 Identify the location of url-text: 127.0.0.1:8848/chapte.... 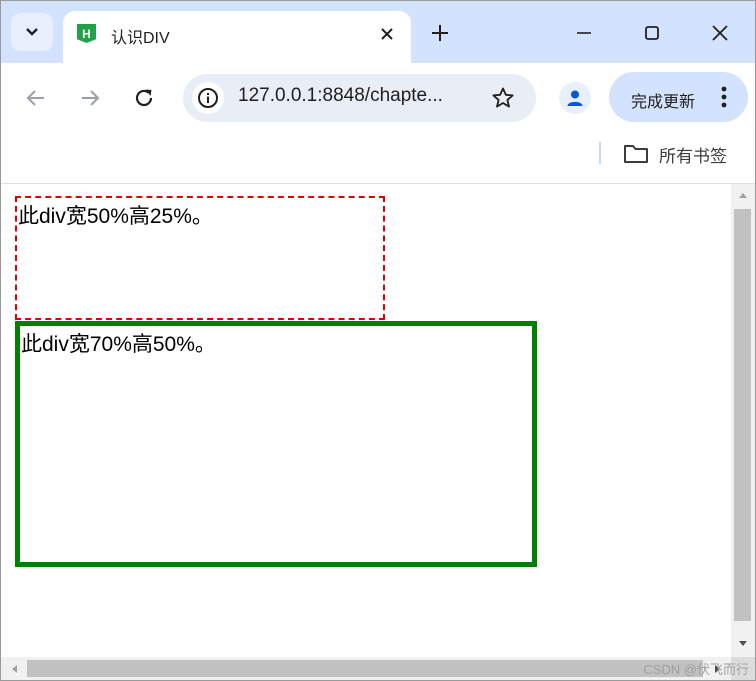
(358, 96).